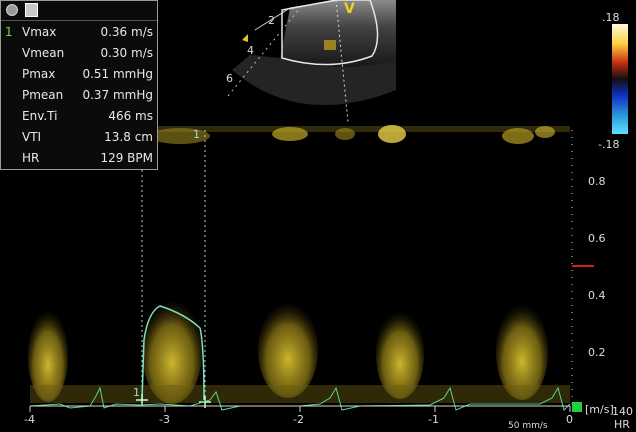 This screenshot has height=432, width=636. I want to click on trace-label: 1, so click(136, 392).